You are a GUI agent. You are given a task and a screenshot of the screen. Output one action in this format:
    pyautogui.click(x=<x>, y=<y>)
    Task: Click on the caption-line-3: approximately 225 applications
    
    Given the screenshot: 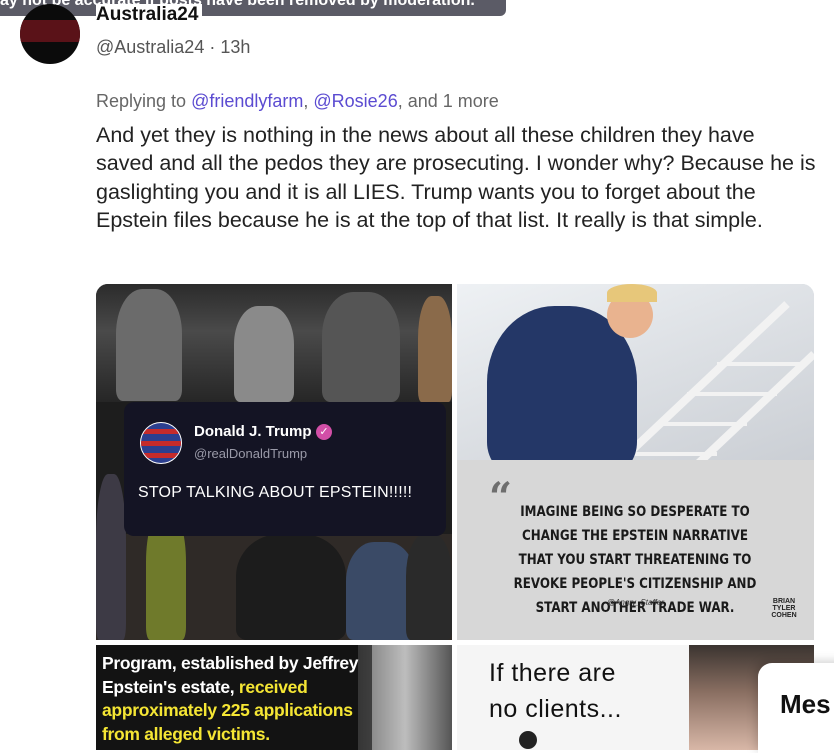 What is the action you would take?
    pyautogui.click(x=227, y=710)
    